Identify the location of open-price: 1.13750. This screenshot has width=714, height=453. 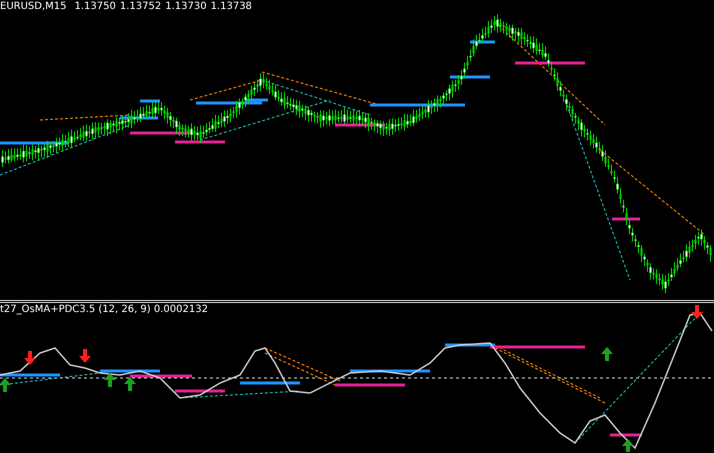
(95, 7).